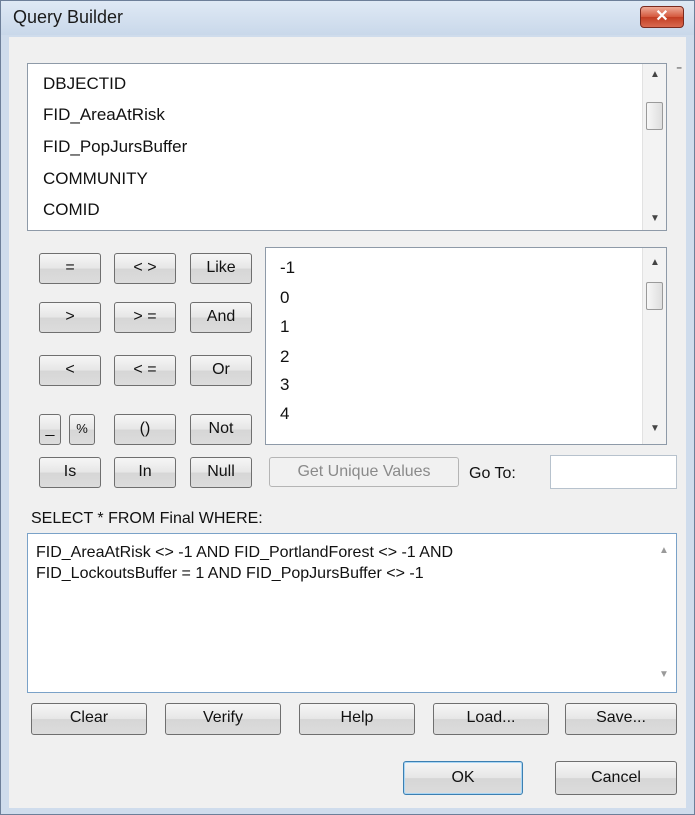 The image size is (695, 815). Describe the element at coordinates (68, 17) in the screenshot. I see `window-title: Query Builder` at that location.